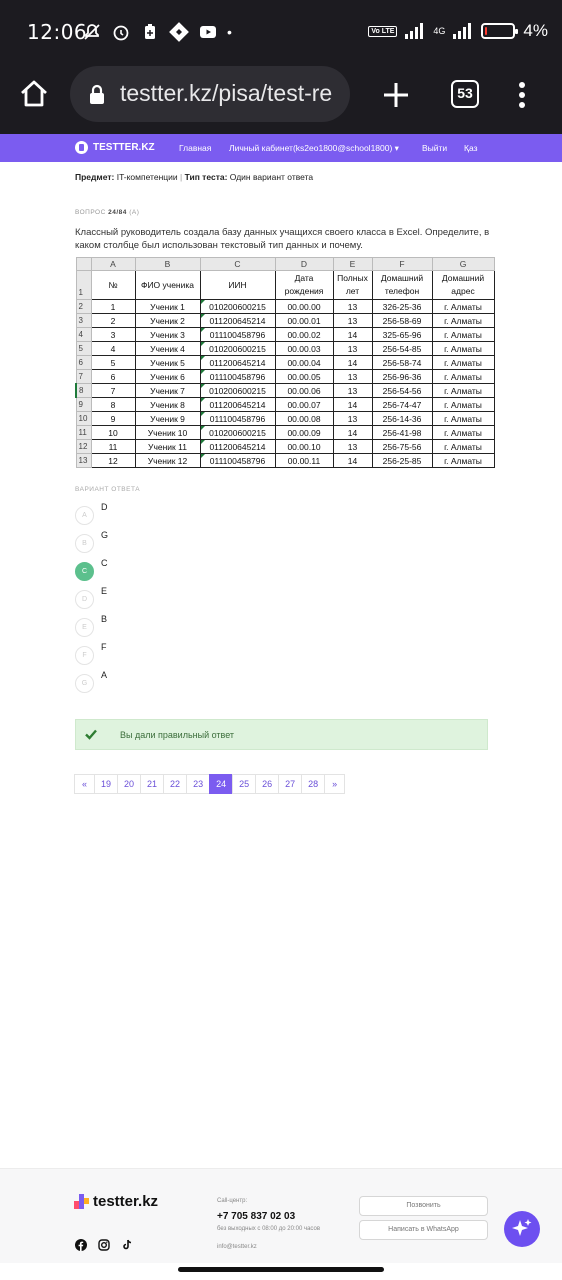 The width and height of the screenshot is (562, 1280). Describe the element at coordinates (269, 1229) in the screenshot. I see `footer-hours: без выходных с 08:00 до 20:00 часов` at that location.